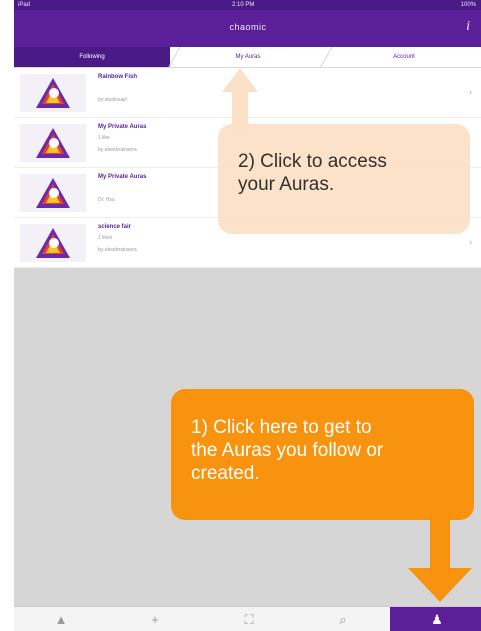  What do you see at coordinates (403, 57) in the screenshot?
I see `tab-account: Account` at bounding box center [403, 57].